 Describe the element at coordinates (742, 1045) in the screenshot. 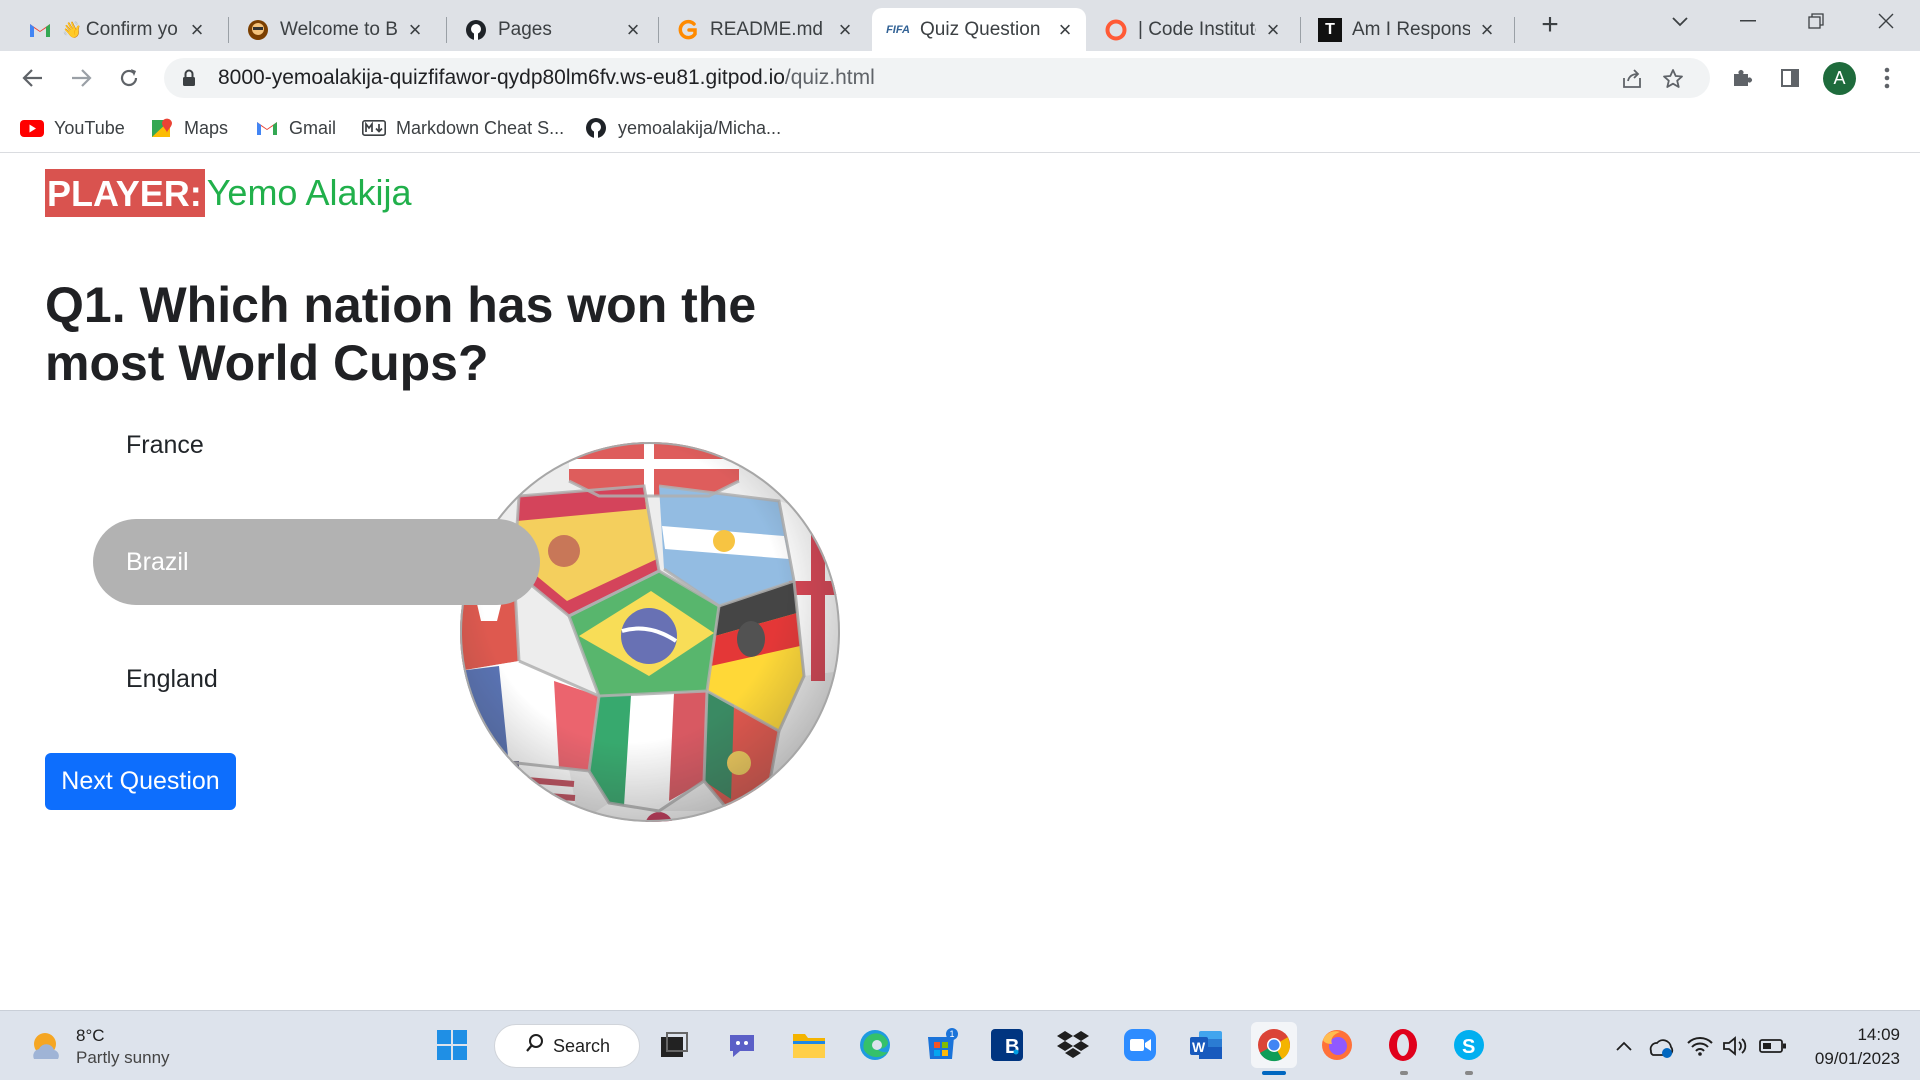

I see `teams-chat-icon` at that location.